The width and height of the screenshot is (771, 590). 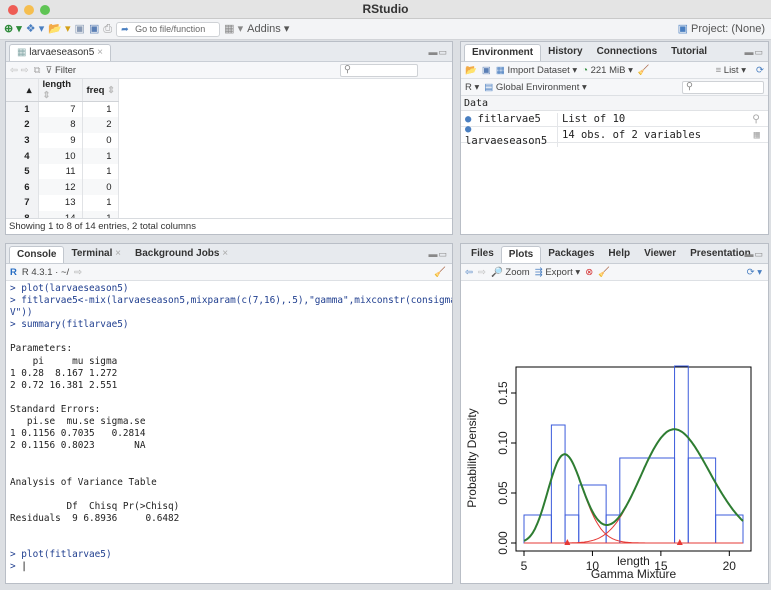 What do you see at coordinates (60, 90) in the screenshot?
I see `col-header-length: length ⇕` at bounding box center [60, 90].